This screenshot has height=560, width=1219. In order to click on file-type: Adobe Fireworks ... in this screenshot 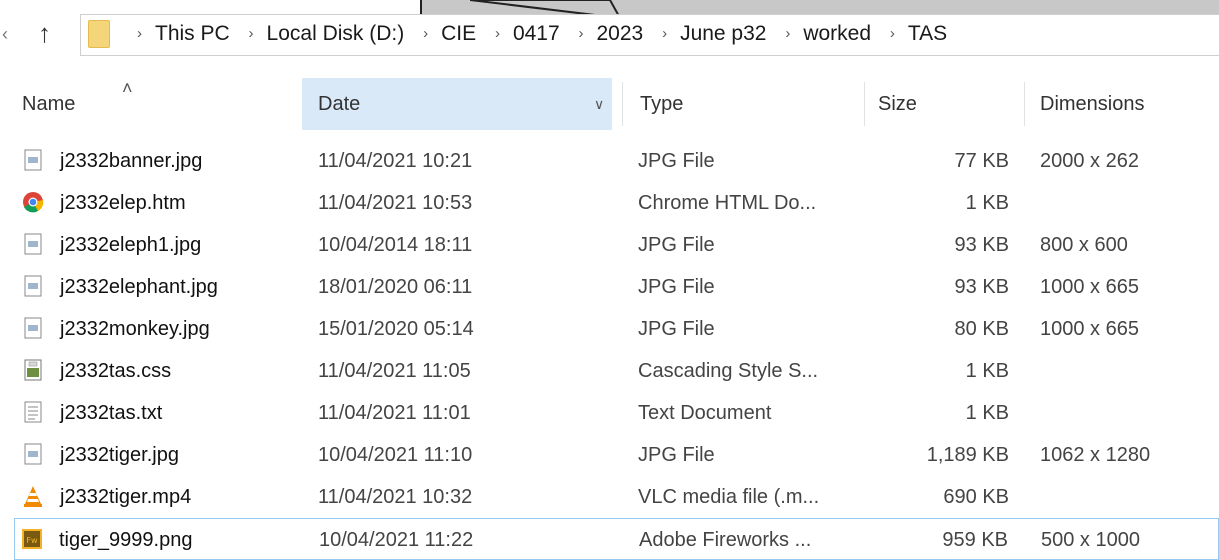, I will do `click(725, 540)`.